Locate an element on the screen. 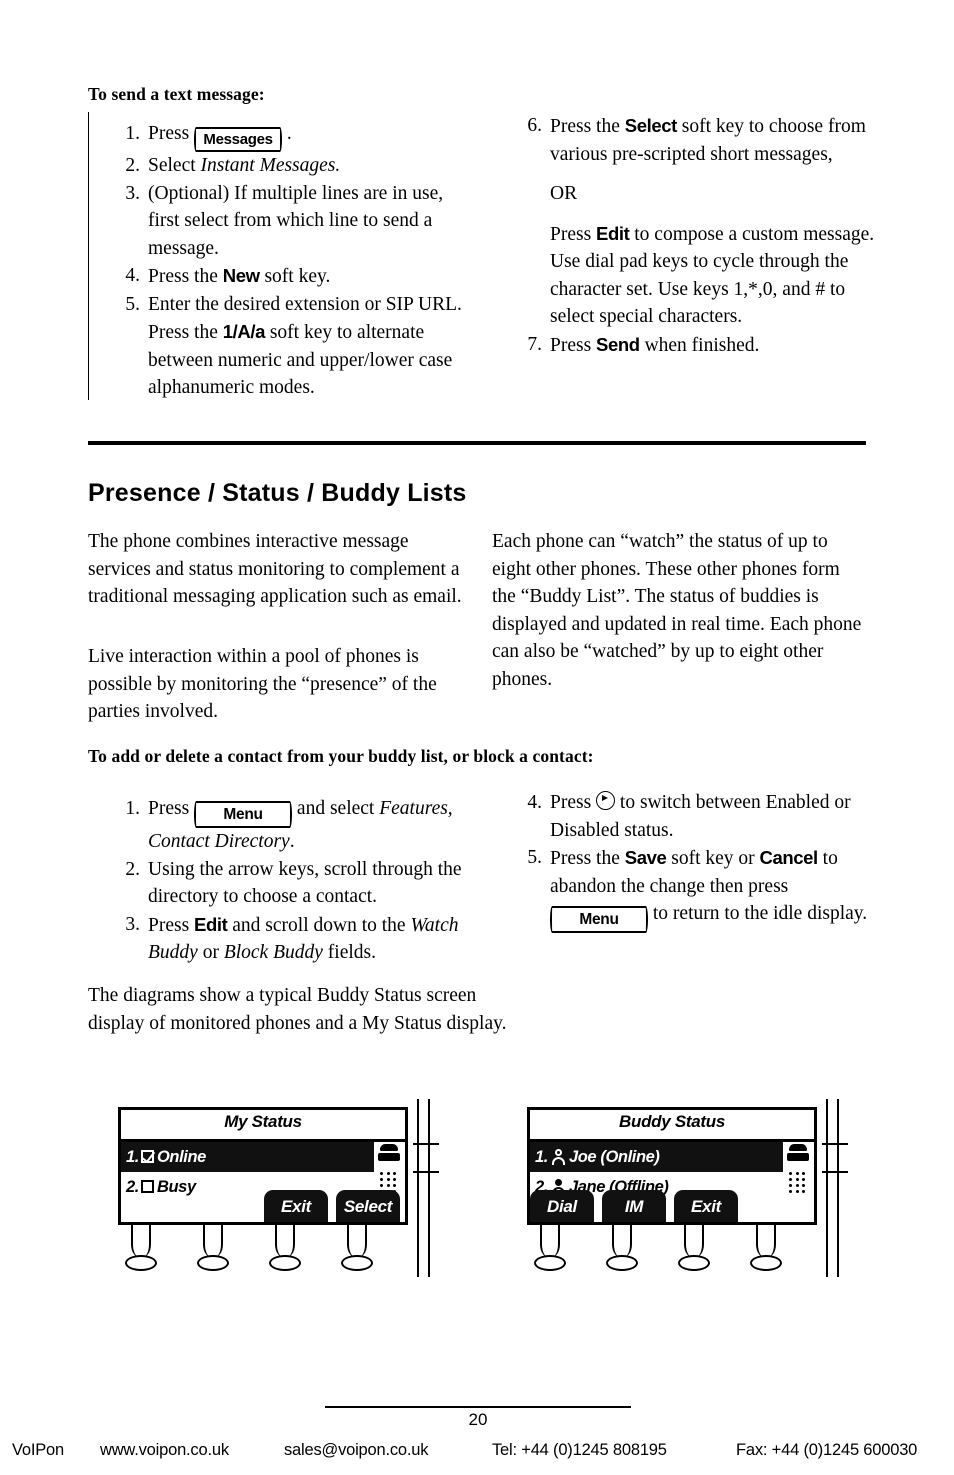  row-label: Online is located at coordinates (181, 1157).